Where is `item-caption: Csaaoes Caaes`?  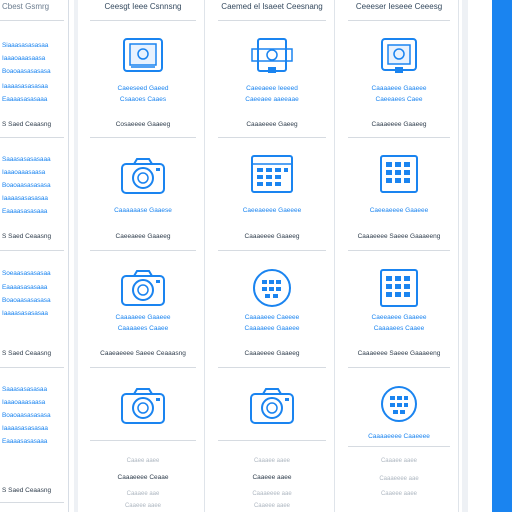
item-caption: Csaaoes Caaes is located at coordinates (143, 100).